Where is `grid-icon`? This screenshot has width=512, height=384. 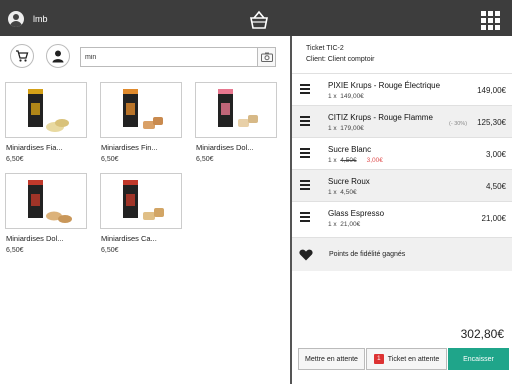 grid-icon is located at coordinates (491, 21).